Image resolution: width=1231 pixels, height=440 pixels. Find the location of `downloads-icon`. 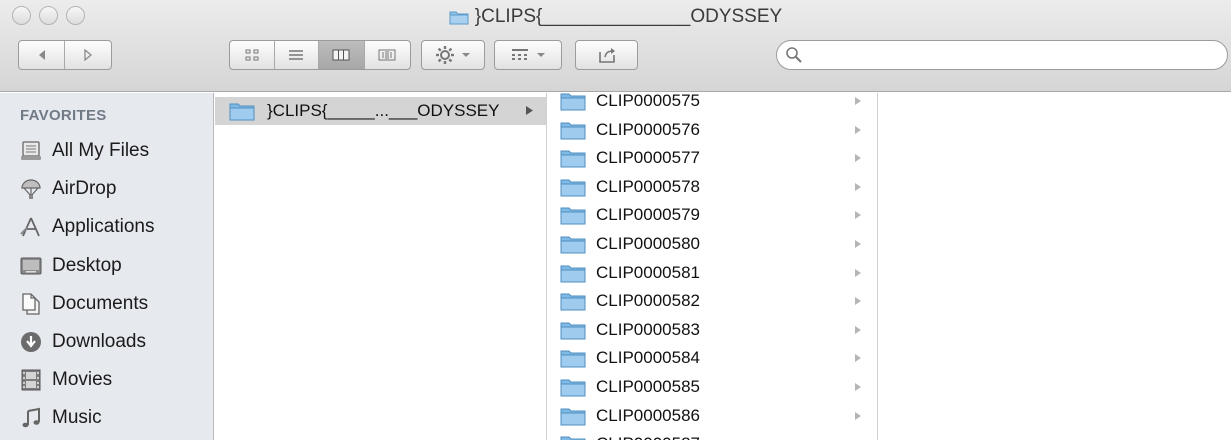

downloads-icon is located at coordinates (31, 342).